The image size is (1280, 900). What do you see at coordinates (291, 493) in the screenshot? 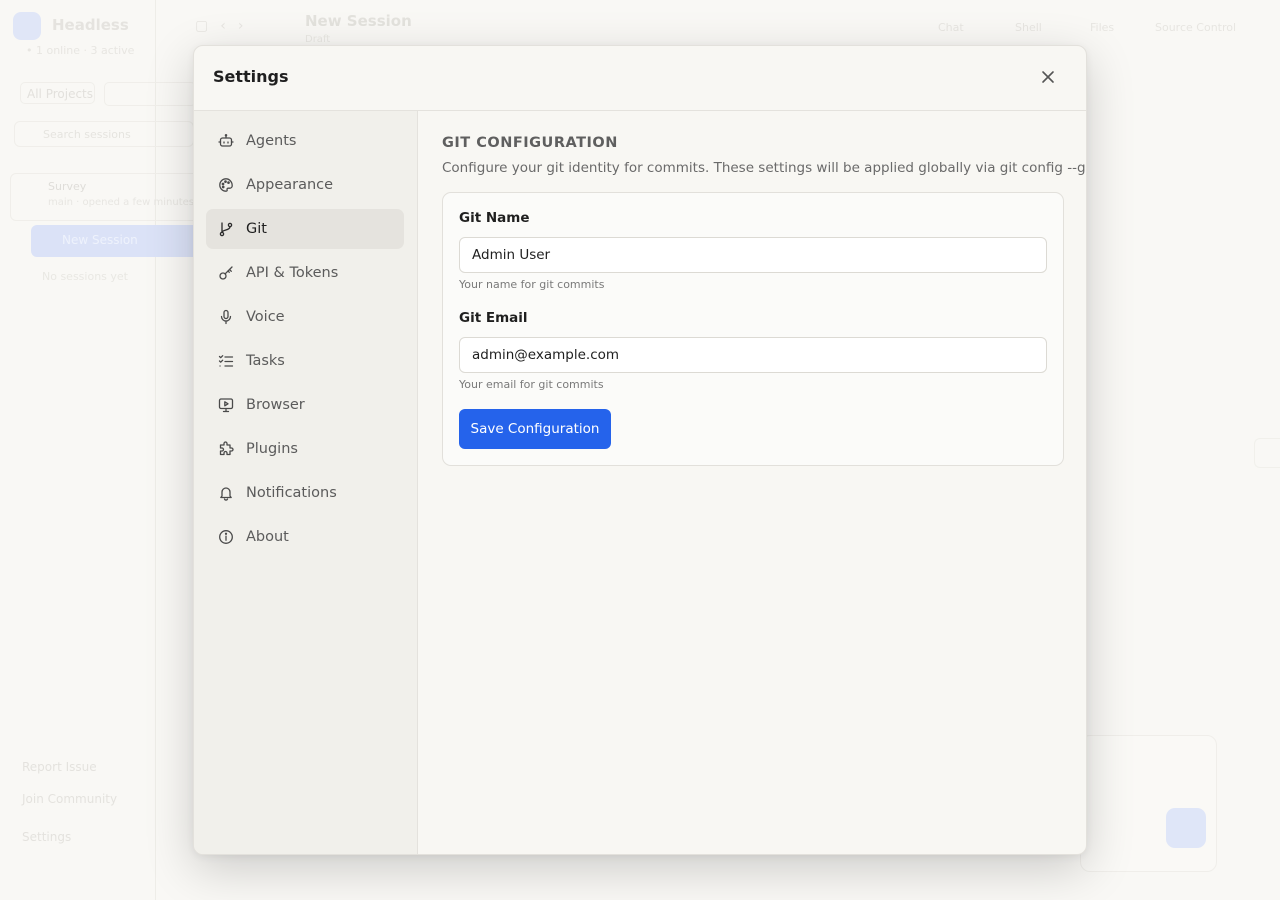
I see `nav-label: Notifications` at bounding box center [291, 493].